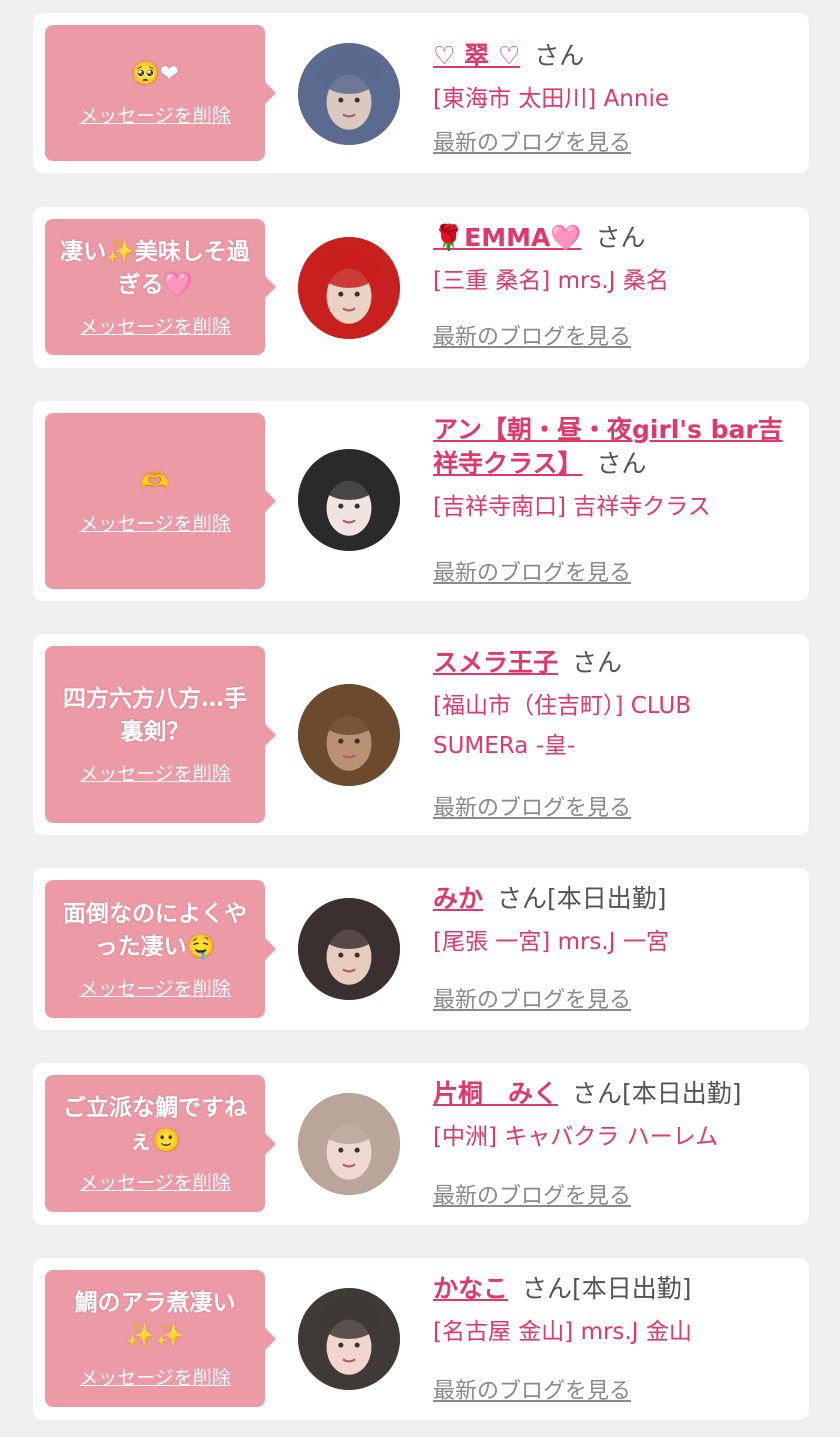  Describe the element at coordinates (155, 1319) in the screenshot. I see `message-text: 鯛のアラ煮凄い✨✨` at that location.